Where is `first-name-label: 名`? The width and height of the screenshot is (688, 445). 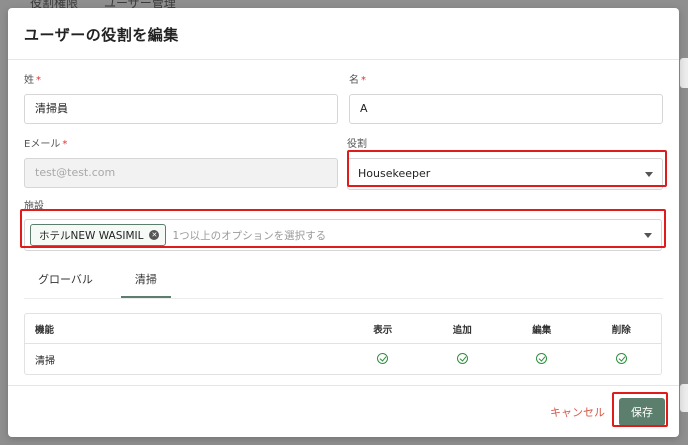 first-name-label: 名 is located at coordinates (354, 80).